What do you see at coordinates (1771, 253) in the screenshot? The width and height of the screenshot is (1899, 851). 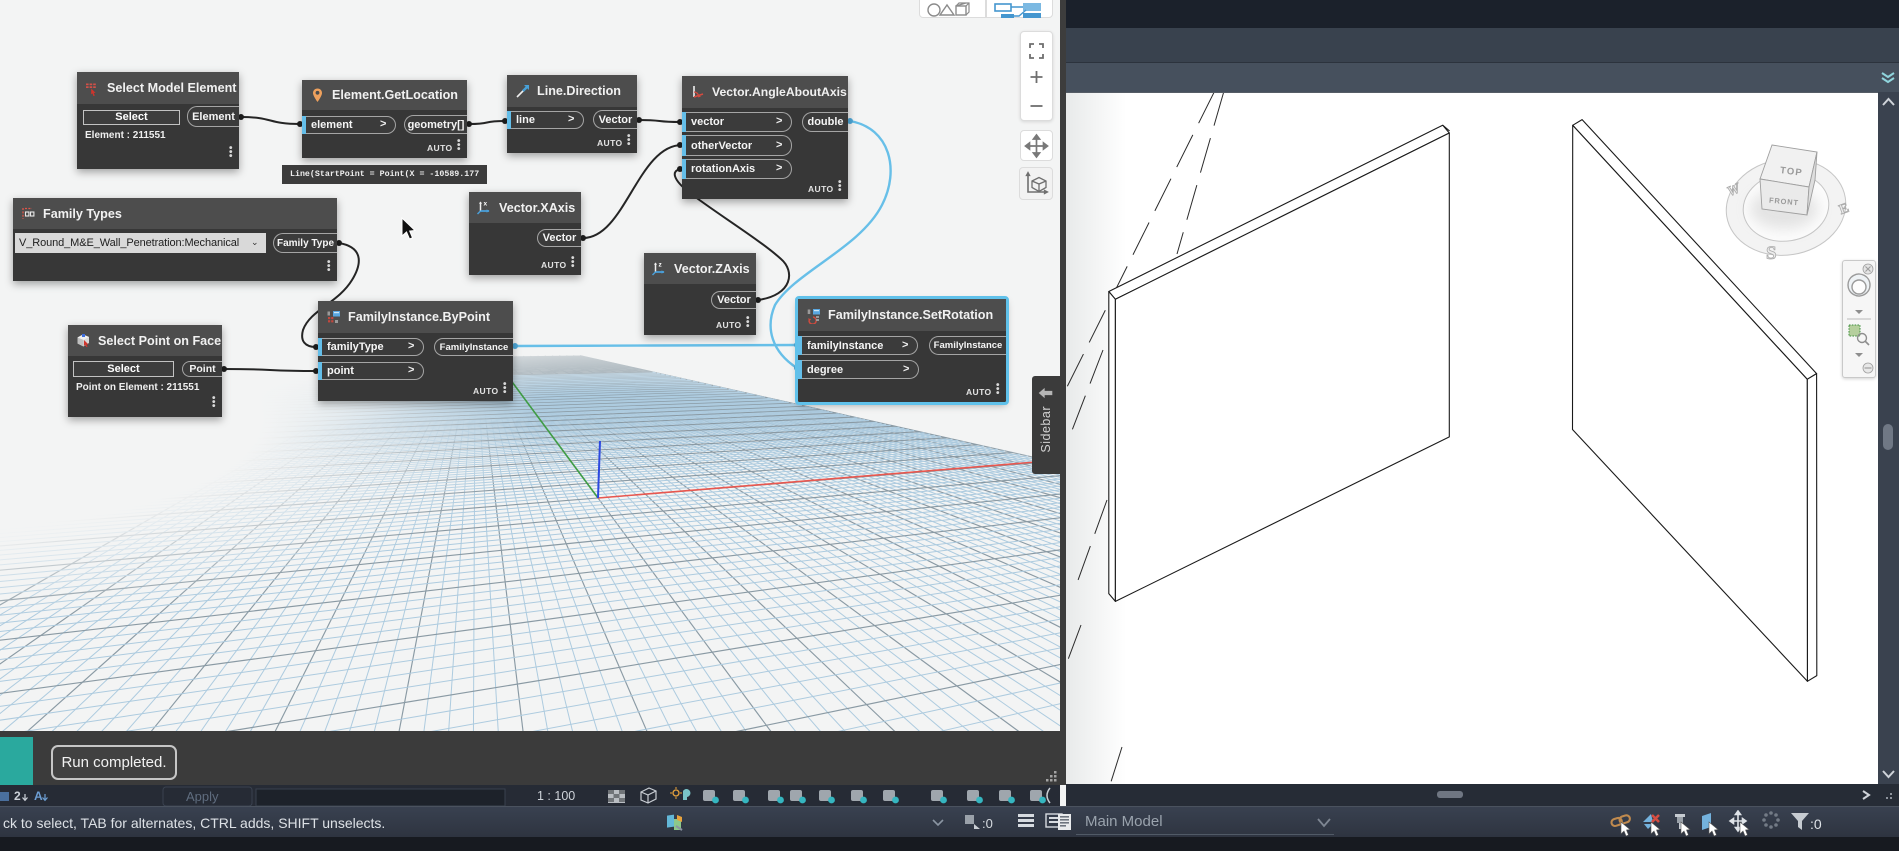 I see `svg-text: S` at bounding box center [1771, 253].